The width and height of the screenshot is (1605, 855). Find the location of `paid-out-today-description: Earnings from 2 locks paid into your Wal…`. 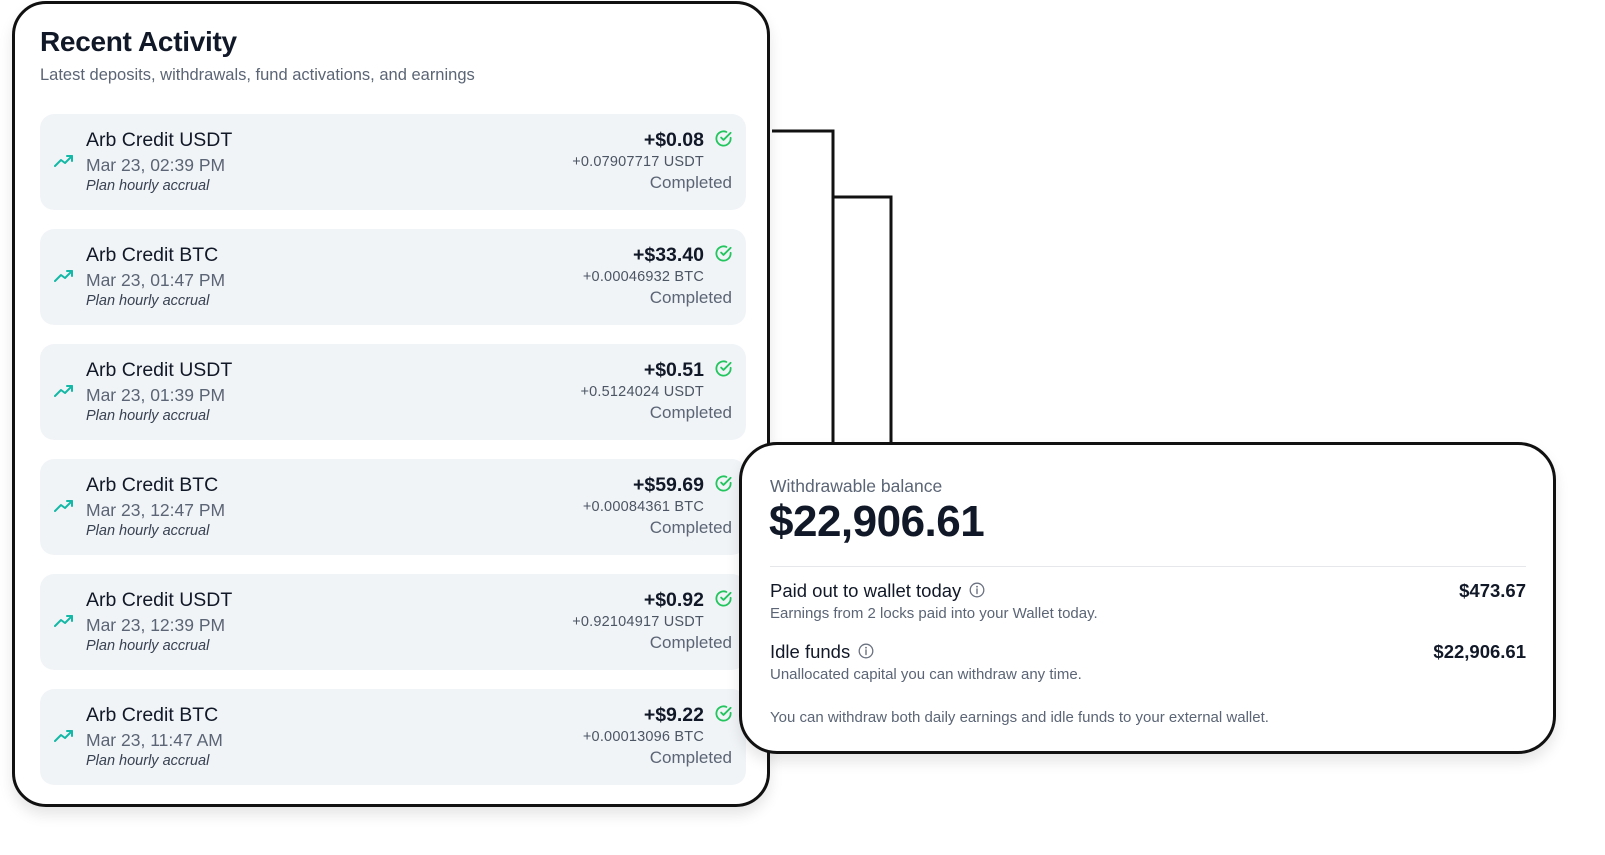

paid-out-today-description: Earnings from 2 locks paid into your Wal… is located at coordinates (934, 613).